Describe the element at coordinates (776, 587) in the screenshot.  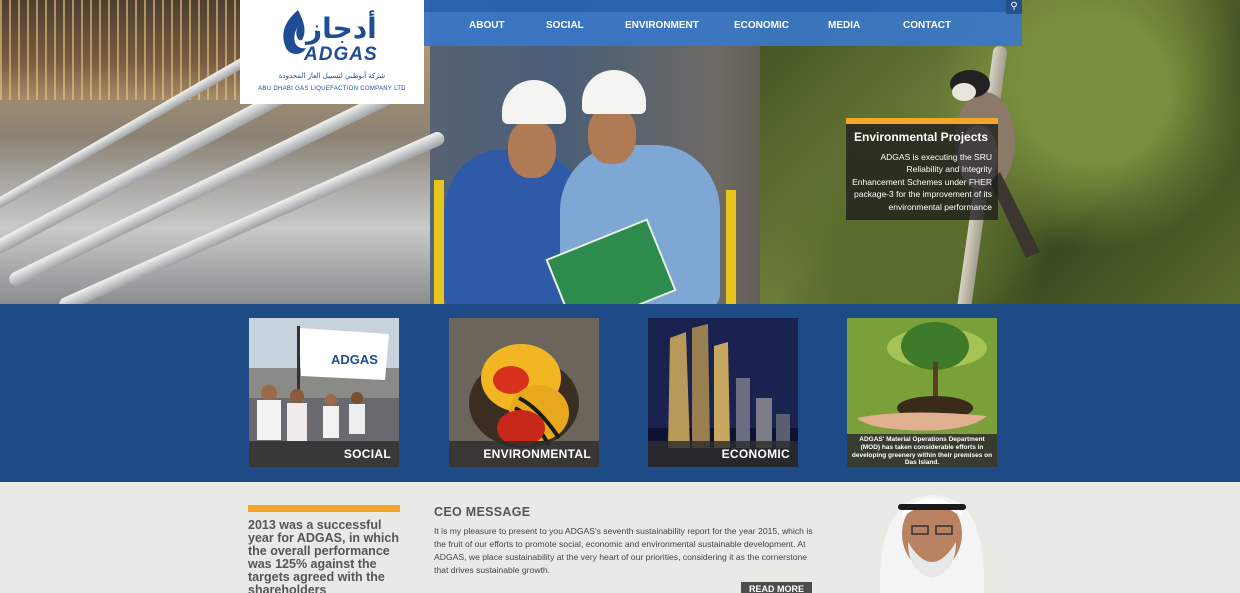
I see `read-more-button: READ MORE` at that location.